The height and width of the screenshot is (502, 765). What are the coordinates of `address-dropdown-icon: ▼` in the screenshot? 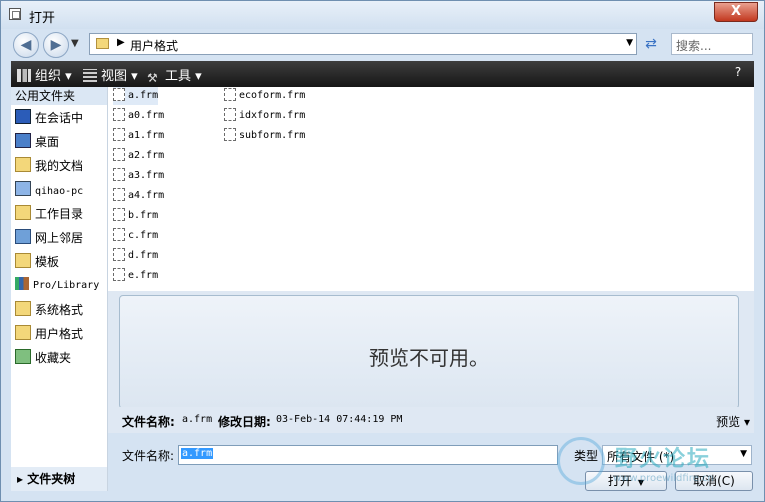 It's located at (629, 43).